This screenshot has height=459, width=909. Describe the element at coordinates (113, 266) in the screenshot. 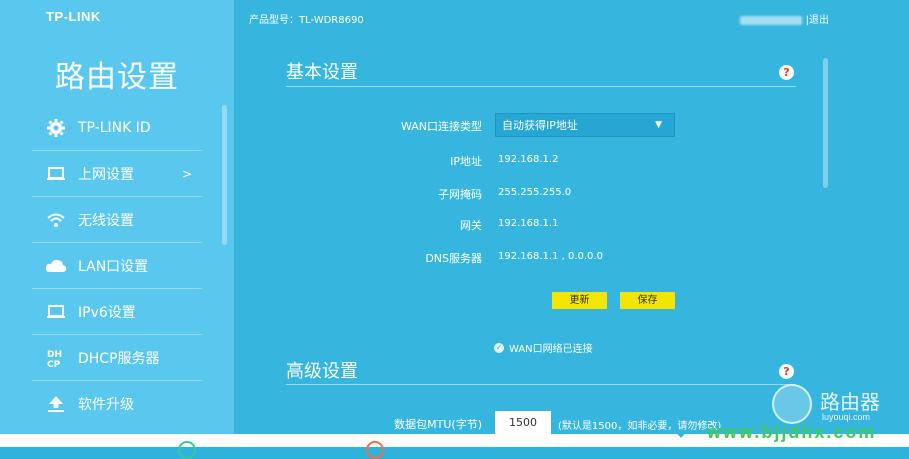

I see `sidebar-item-label: LAN口设置` at that location.